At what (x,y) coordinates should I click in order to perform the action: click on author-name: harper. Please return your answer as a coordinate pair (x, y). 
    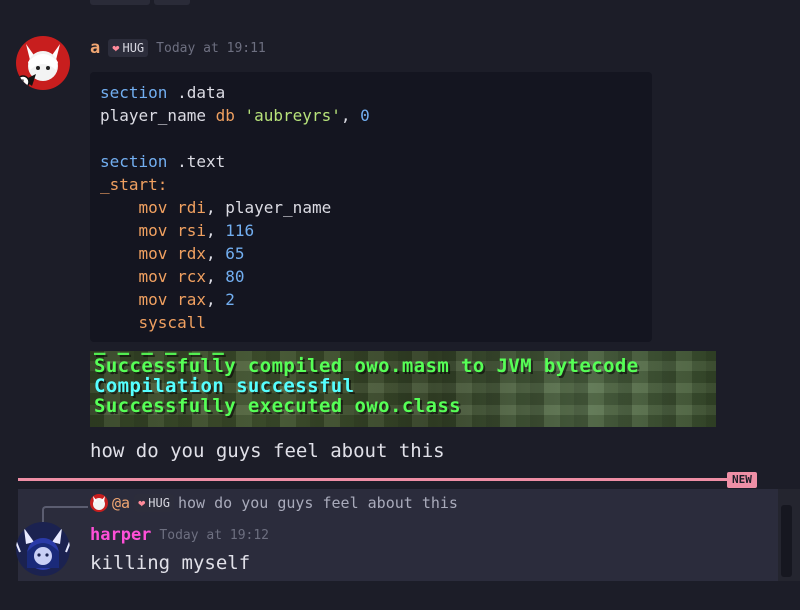
    Looking at the image, I should click on (120, 535).